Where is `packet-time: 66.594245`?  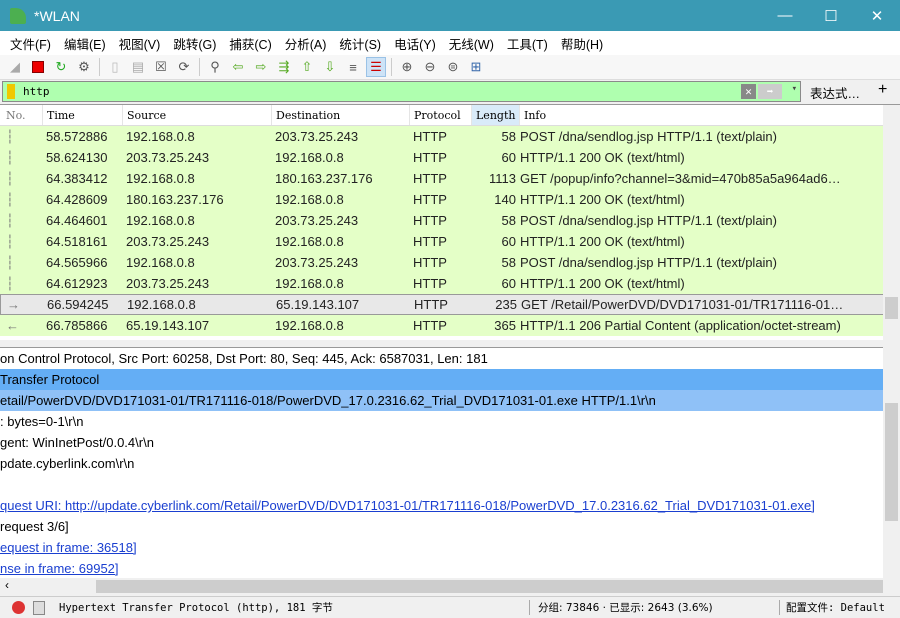
packet-time: 66.594245 is located at coordinates (78, 304).